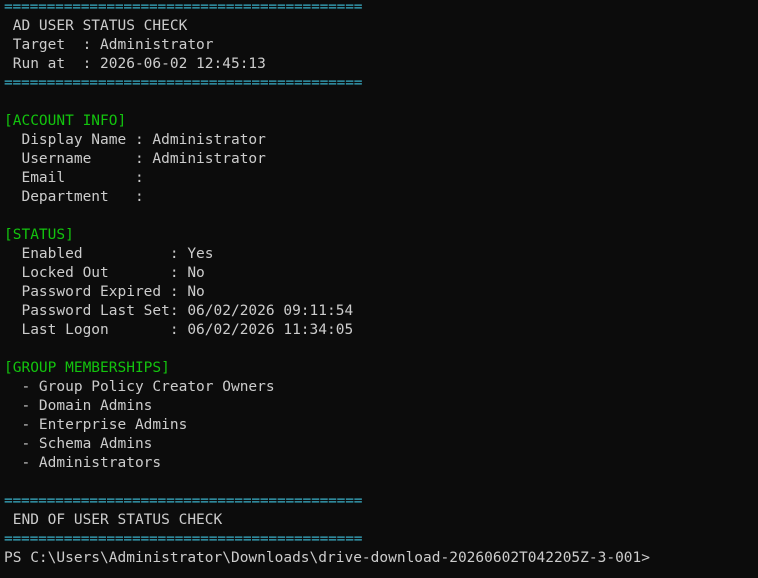 The height and width of the screenshot is (578, 758). Describe the element at coordinates (179, 330) in the screenshot. I see `status-last-logon: Last Logon : 06/02/2026 11:34:05` at that location.